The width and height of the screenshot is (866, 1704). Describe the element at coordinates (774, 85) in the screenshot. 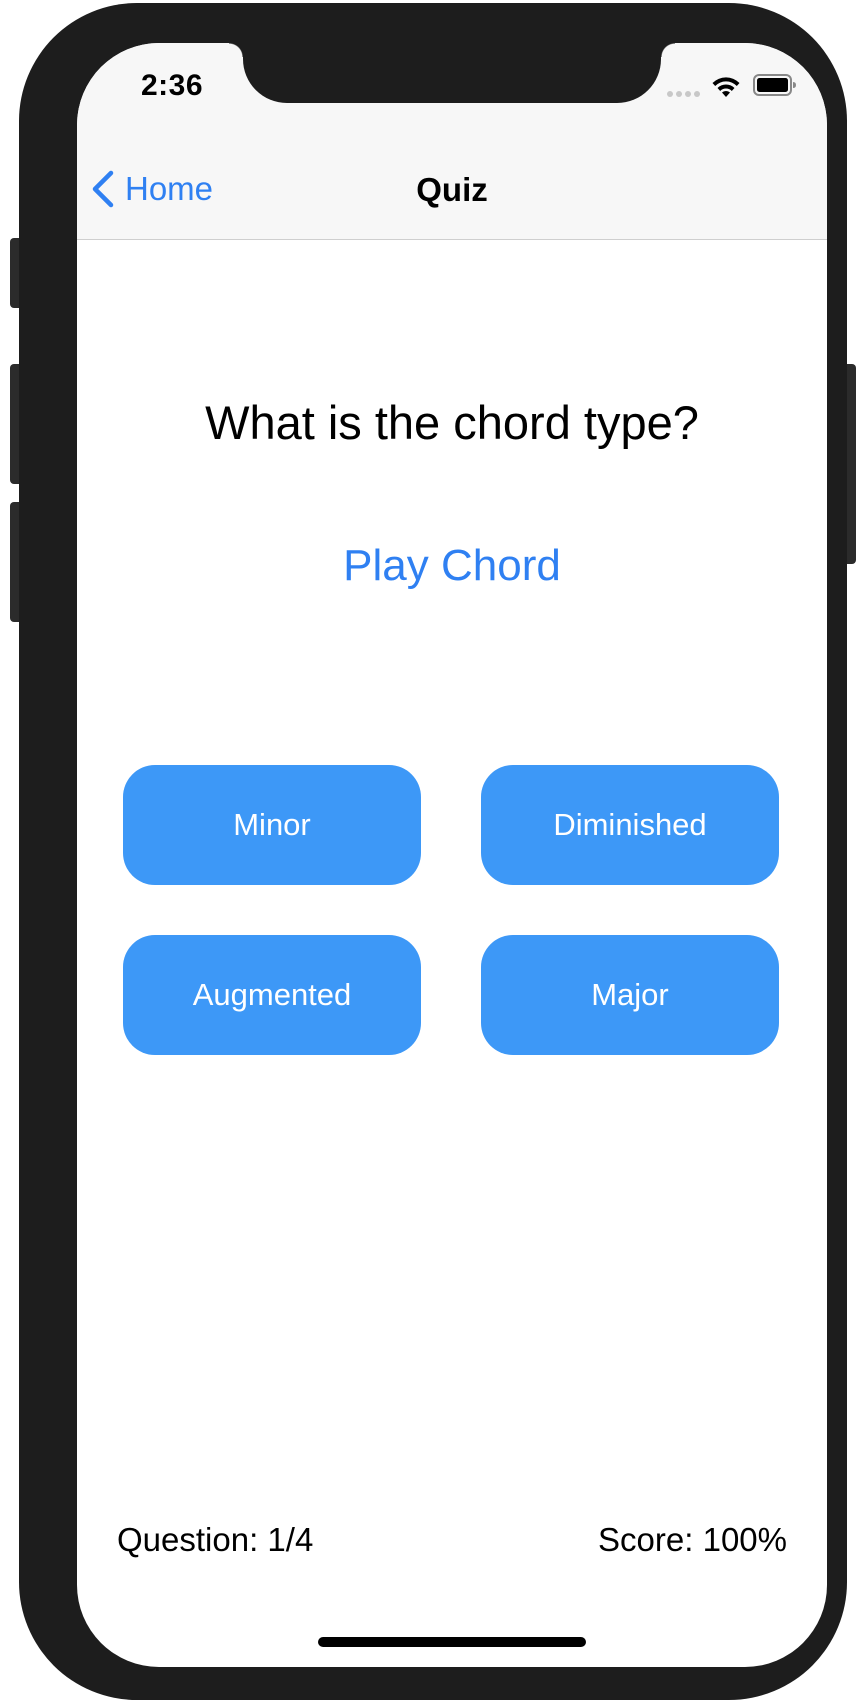

I see `battery-icon` at that location.